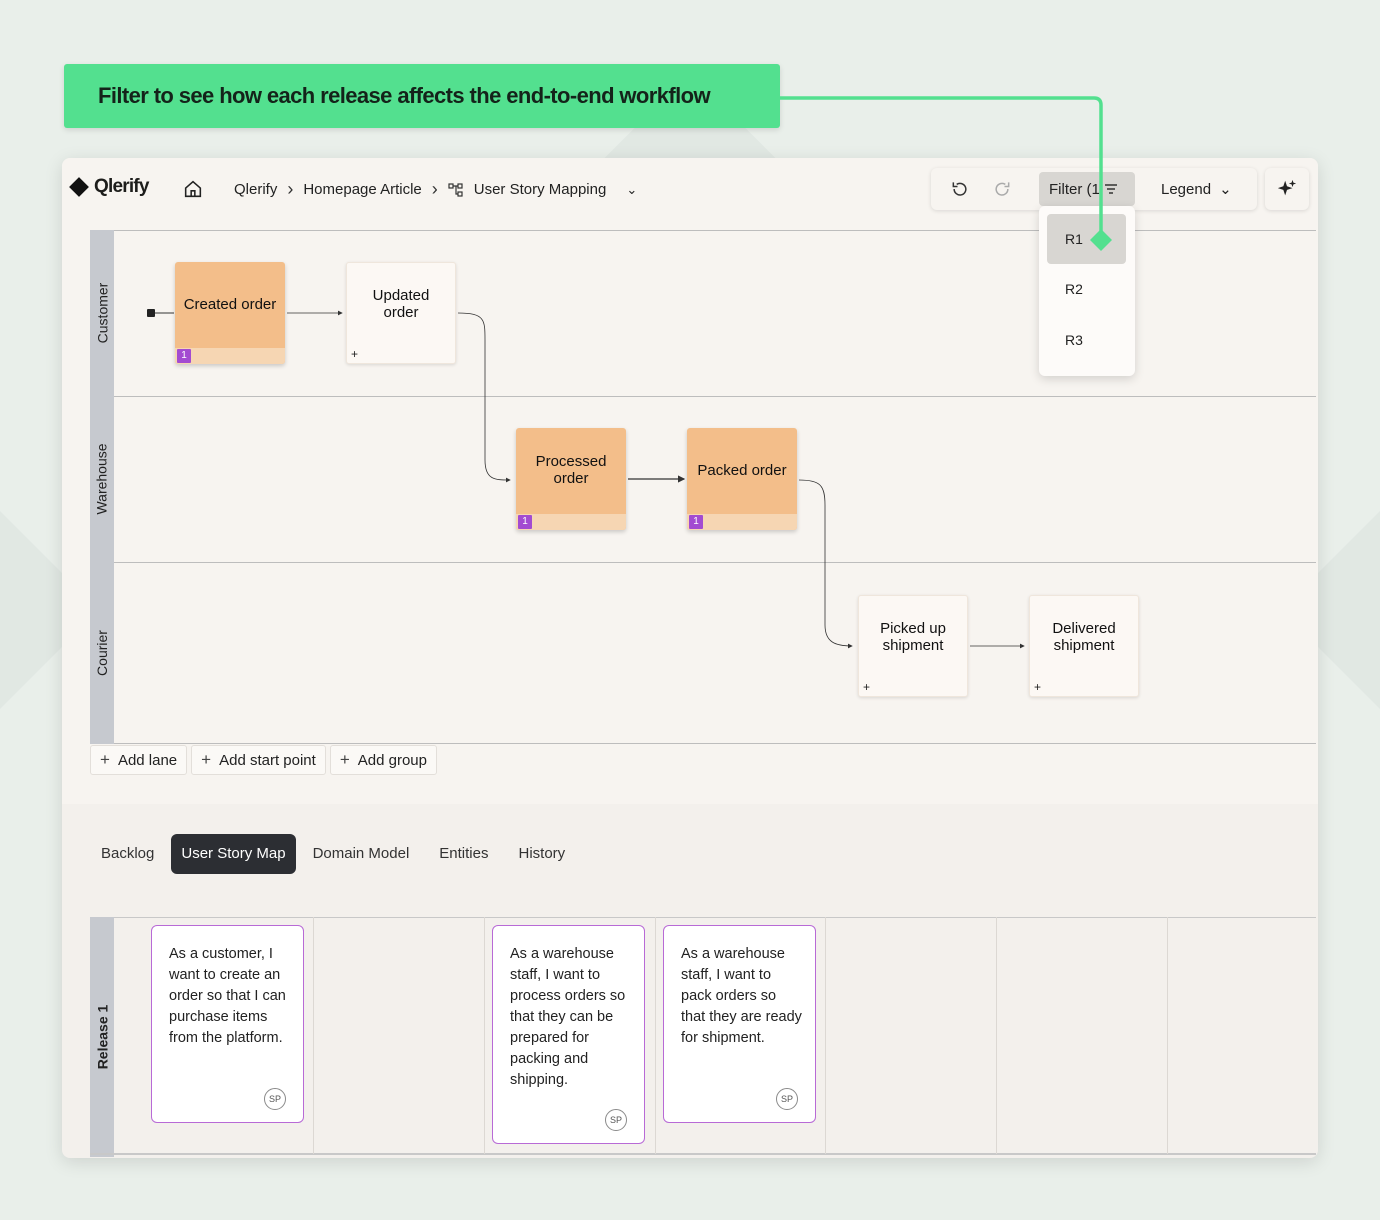 The width and height of the screenshot is (1380, 1220). I want to click on add-lane-button: + Add lane, so click(139, 760).